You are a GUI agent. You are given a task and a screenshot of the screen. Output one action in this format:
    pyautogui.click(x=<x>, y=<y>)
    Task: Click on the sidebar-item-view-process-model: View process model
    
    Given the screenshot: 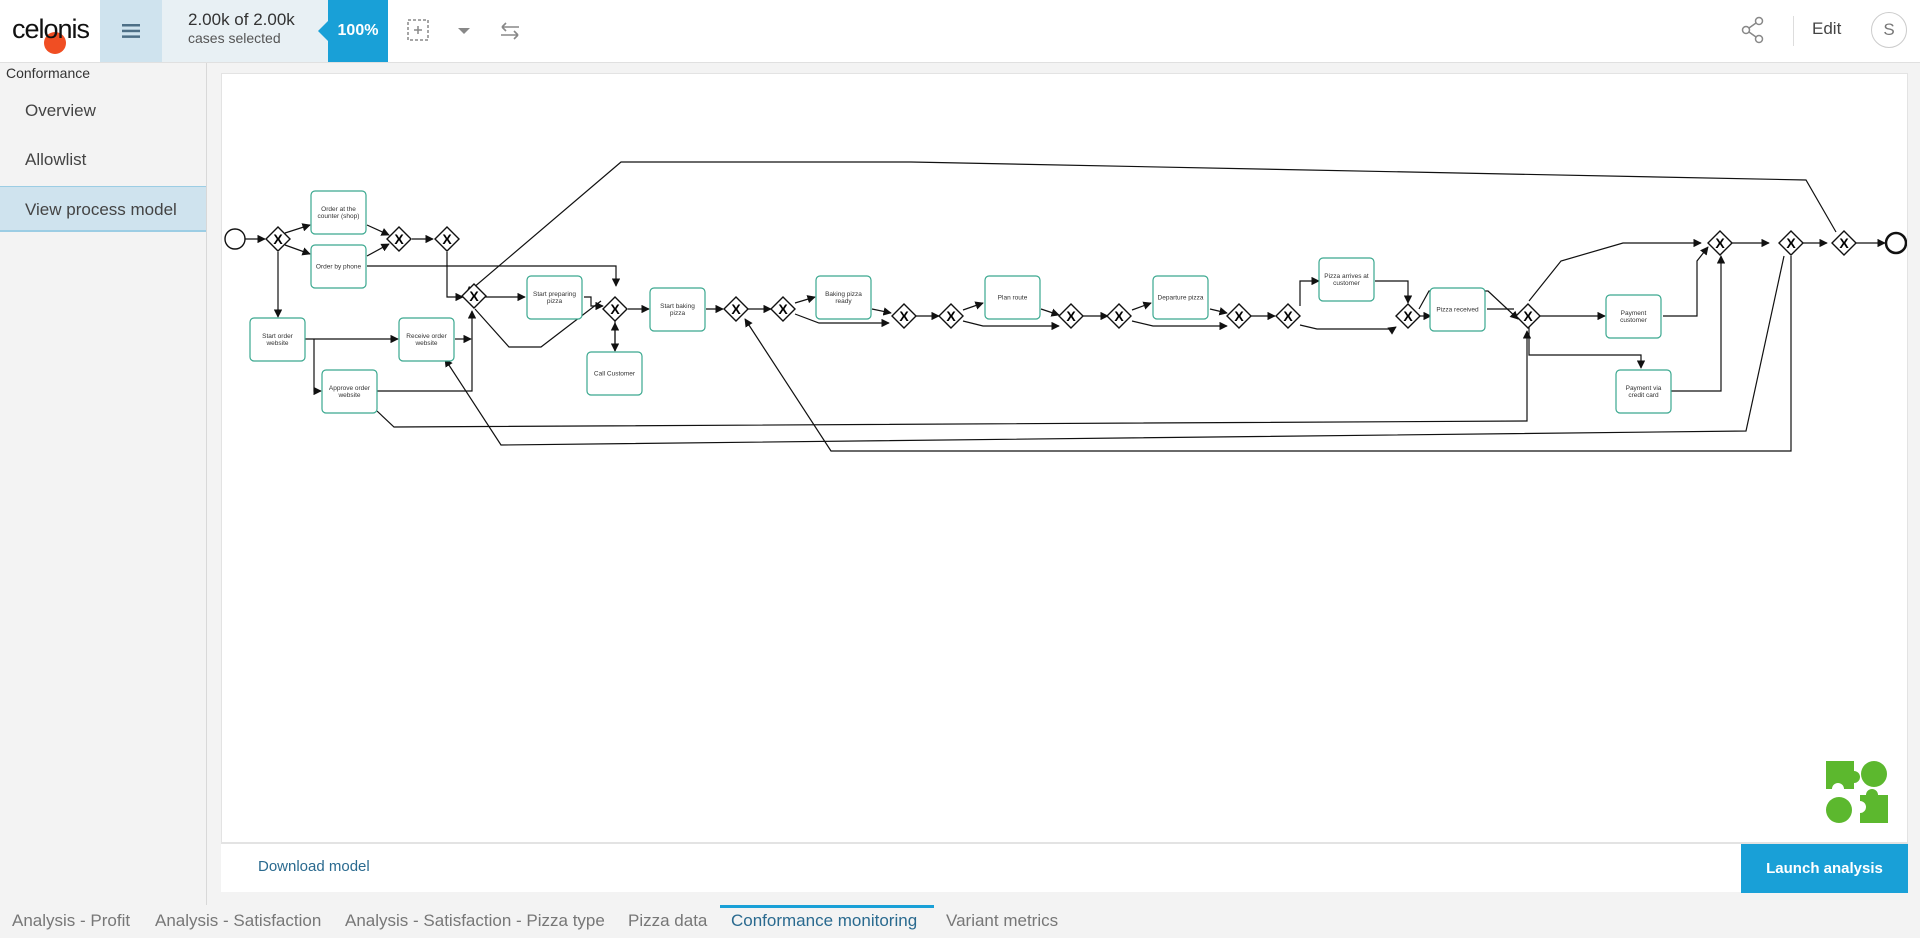 What is the action you would take?
    pyautogui.click(x=103, y=209)
    